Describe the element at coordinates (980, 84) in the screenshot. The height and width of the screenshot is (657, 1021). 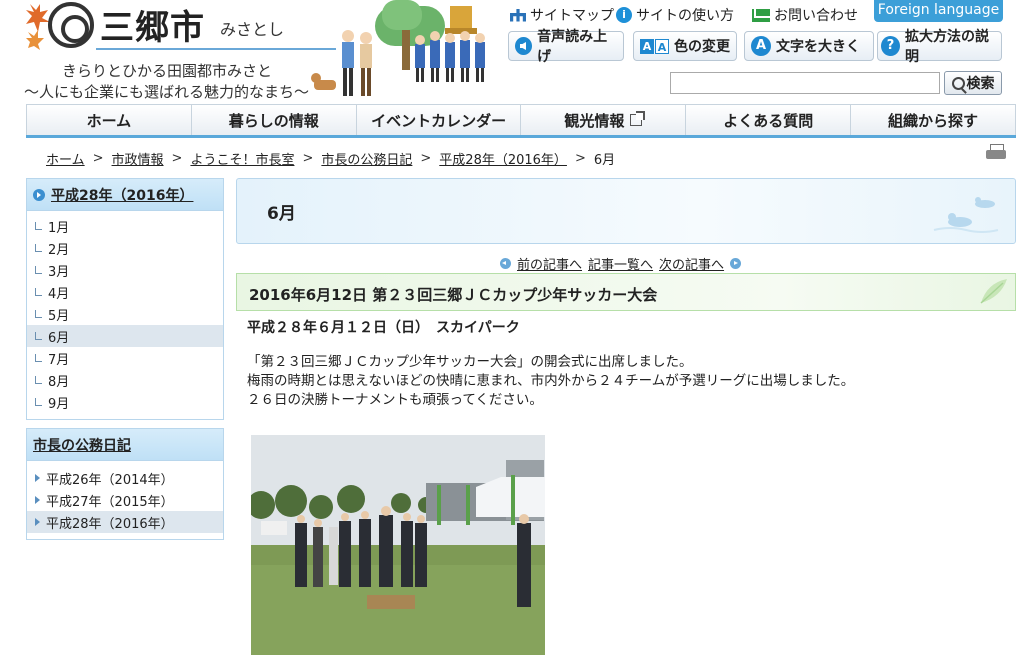
I see `search-button-label: 検索` at that location.